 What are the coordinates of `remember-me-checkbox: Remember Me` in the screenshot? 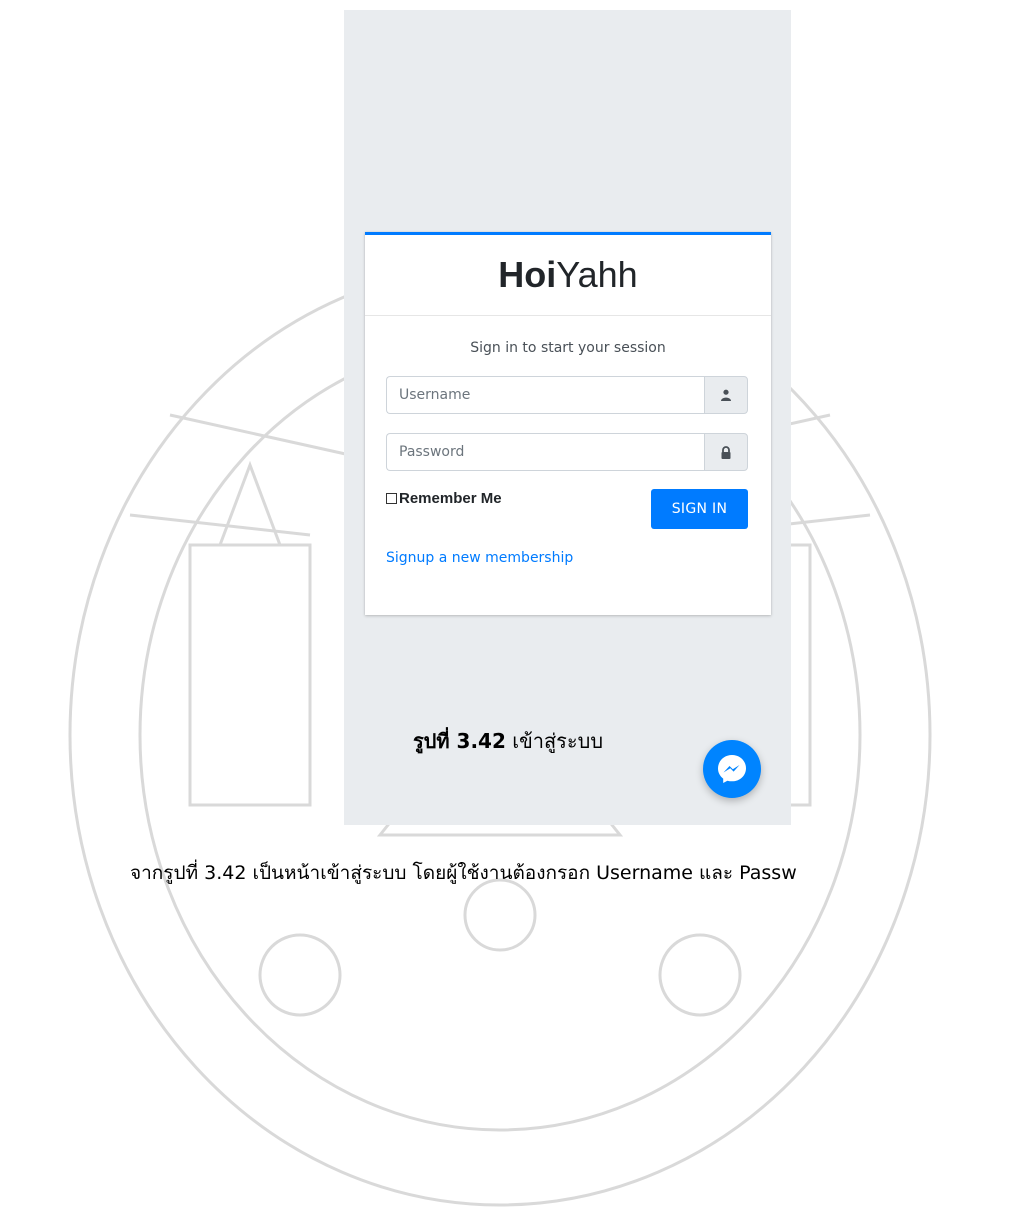 It's located at (444, 498).